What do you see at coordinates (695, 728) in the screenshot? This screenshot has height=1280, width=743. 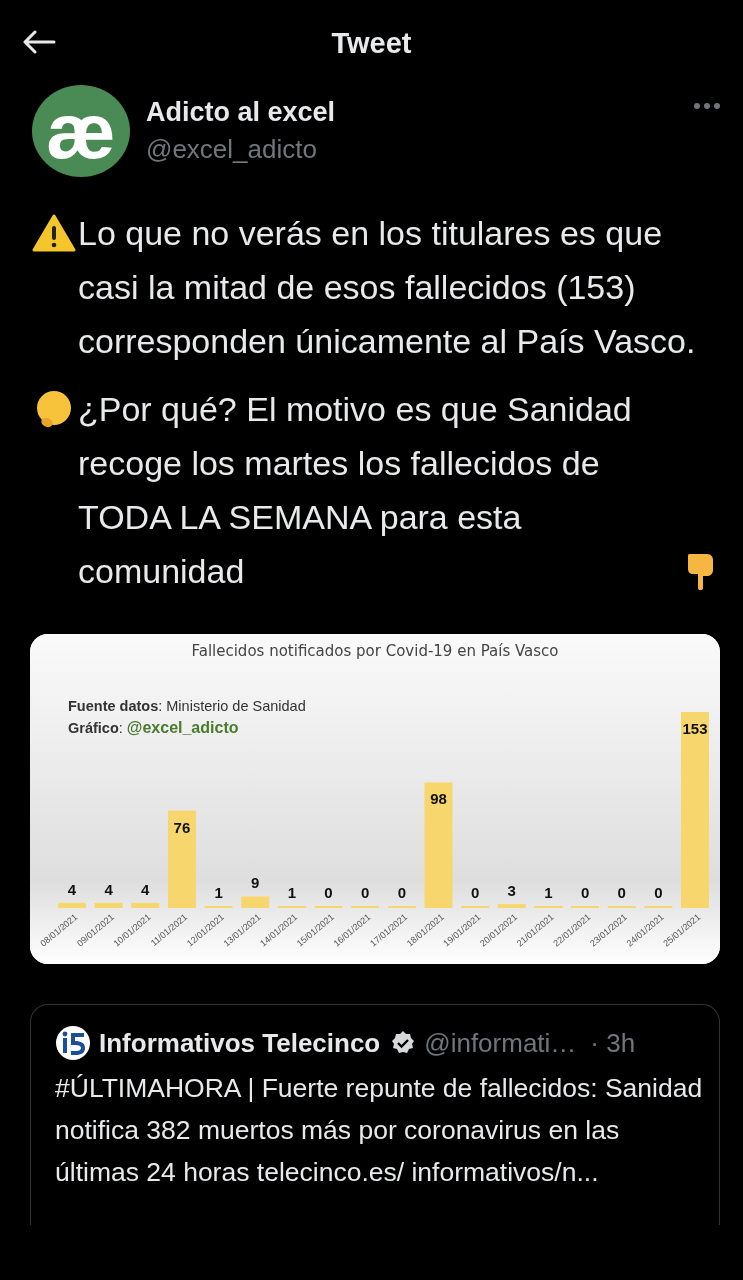 I see `data-label: 153` at bounding box center [695, 728].